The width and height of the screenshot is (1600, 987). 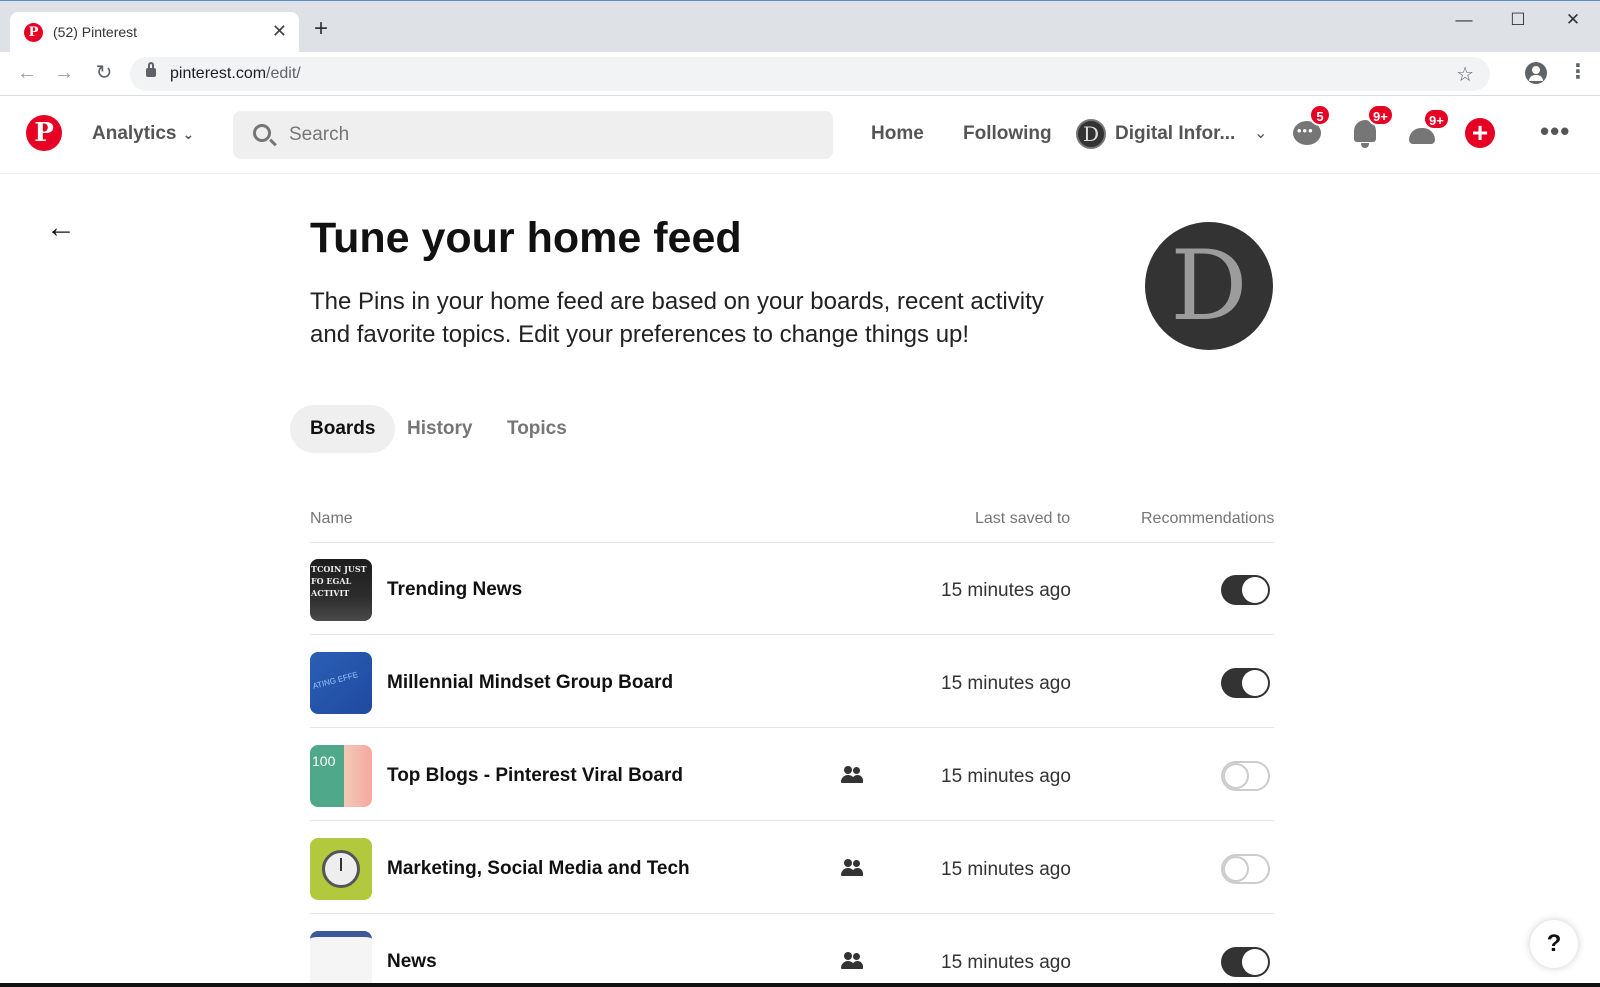 What do you see at coordinates (1578, 72) in the screenshot?
I see `browser-menu-icon: ⋮` at bounding box center [1578, 72].